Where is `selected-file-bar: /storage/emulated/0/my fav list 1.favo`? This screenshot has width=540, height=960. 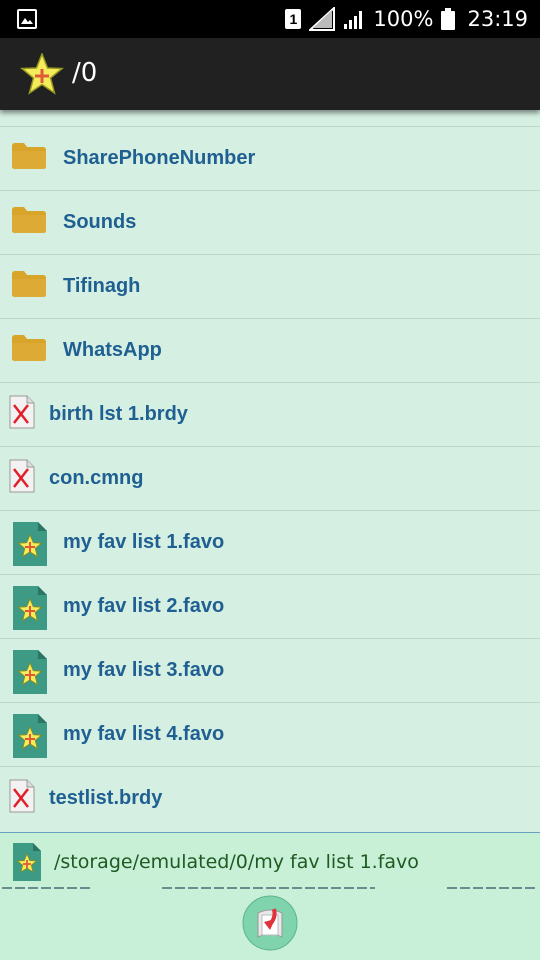 selected-file-bar: /storage/emulated/0/my fav list 1.favo is located at coordinates (270, 861).